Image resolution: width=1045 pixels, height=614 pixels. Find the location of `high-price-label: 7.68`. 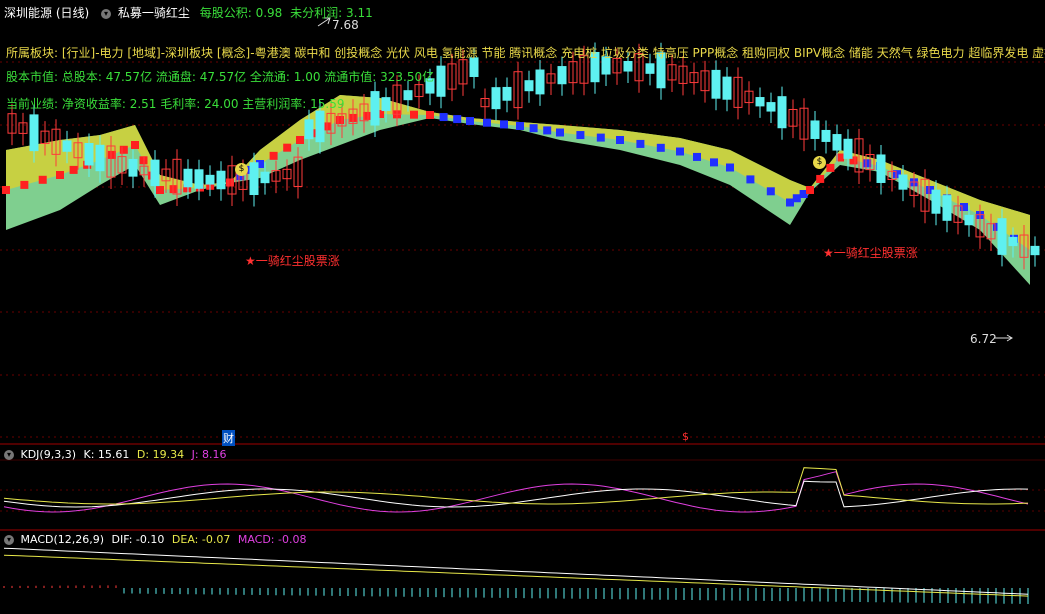

high-price-label: 7.68 is located at coordinates (345, 25).